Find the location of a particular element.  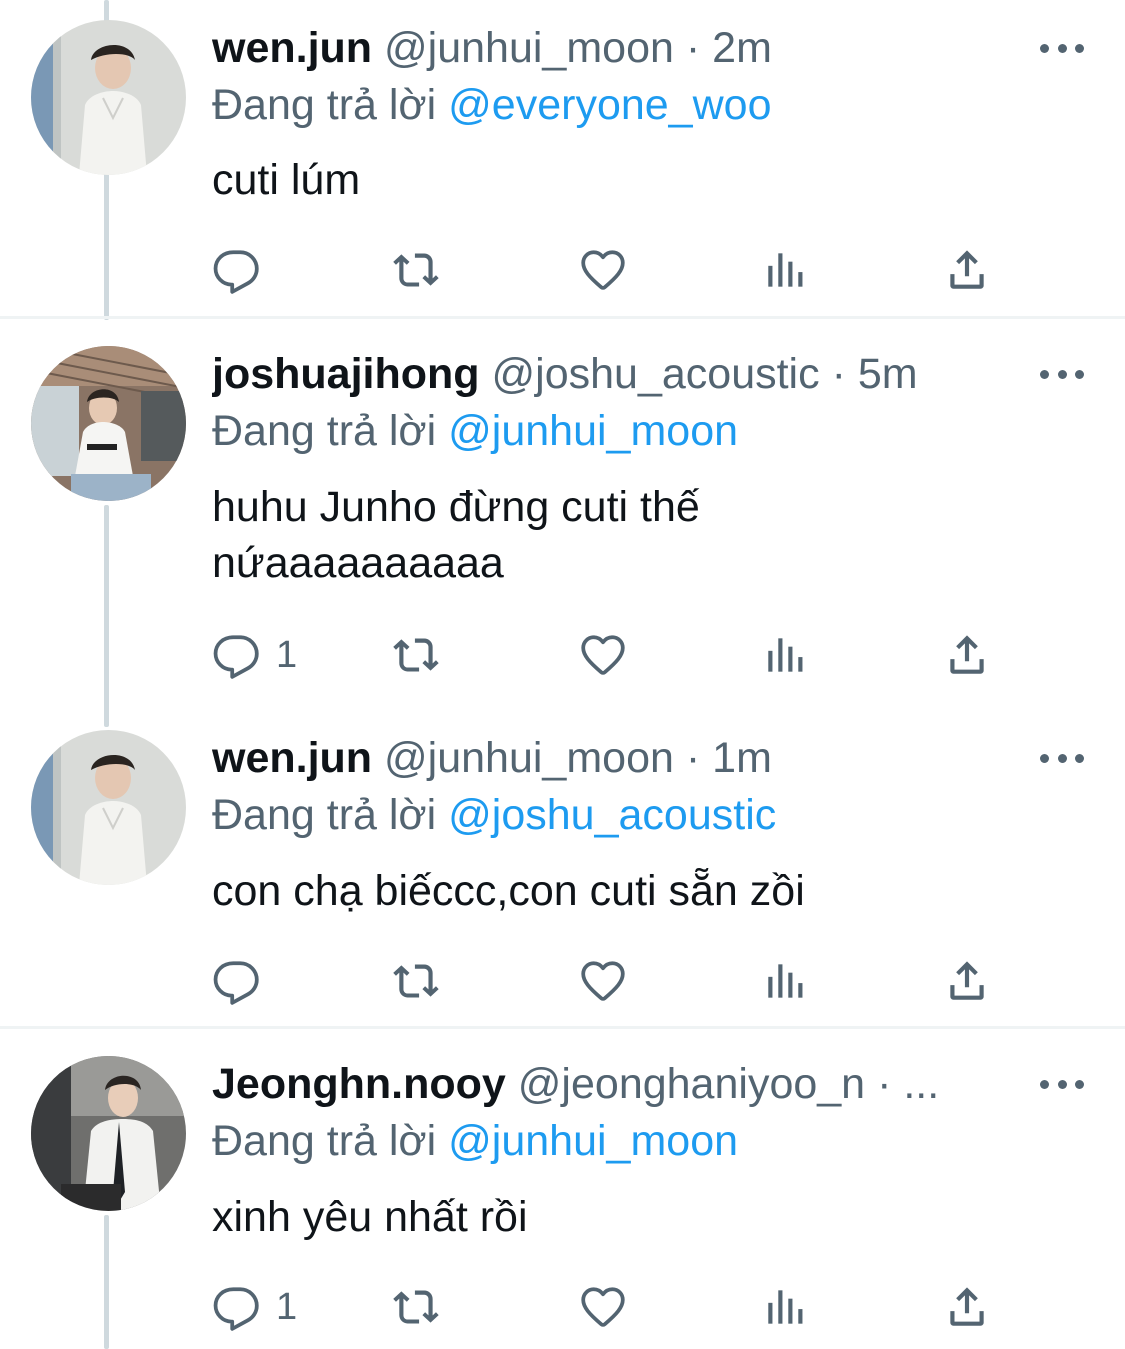

mention-link: @joshu_acoustic is located at coordinates (612, 815).